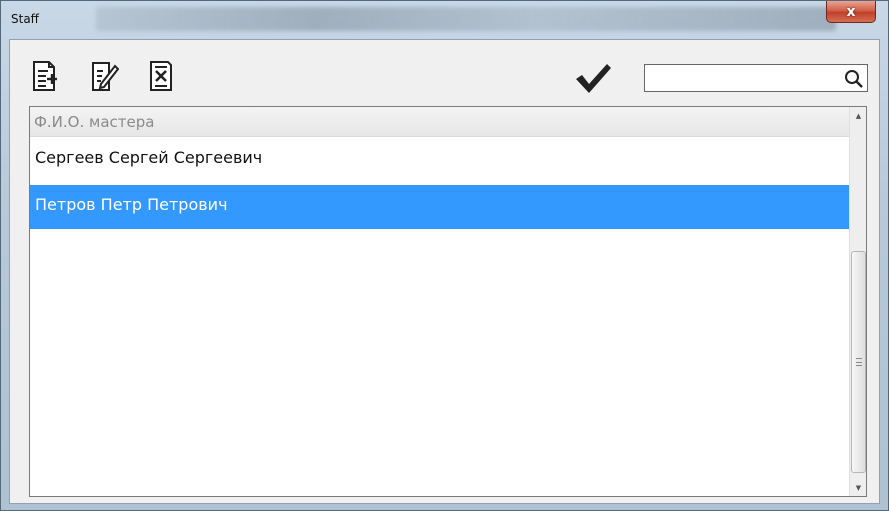  Describe the element at coordinates (149, 157) in the screenshot. I see `list-item-label: Сергеев Сергей Сергеевич` at that location.